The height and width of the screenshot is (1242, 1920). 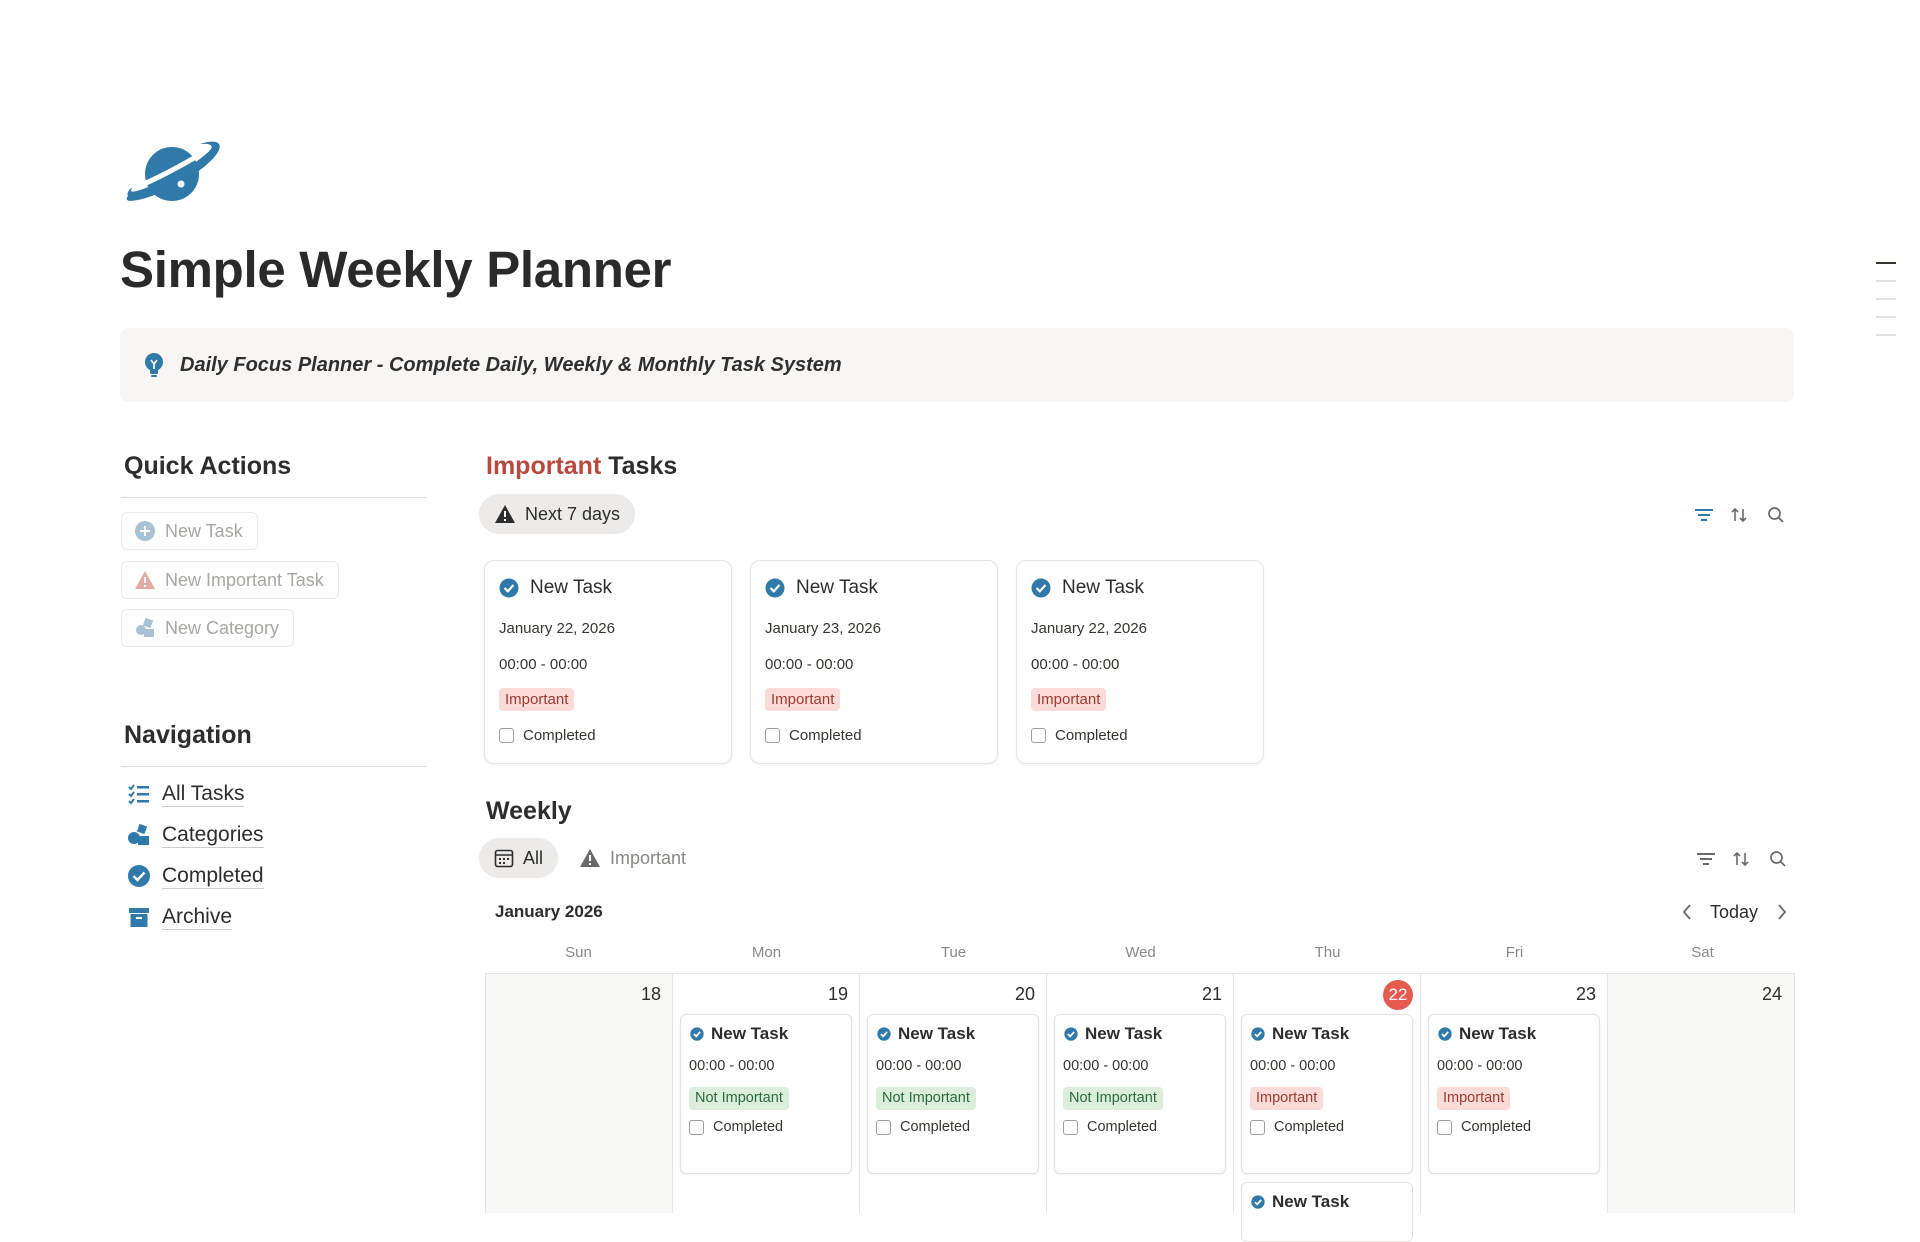 What do you see at coordinates (139, 835) in the screenshot?
I see `shapes-icon` at bounding box center [139, 835].